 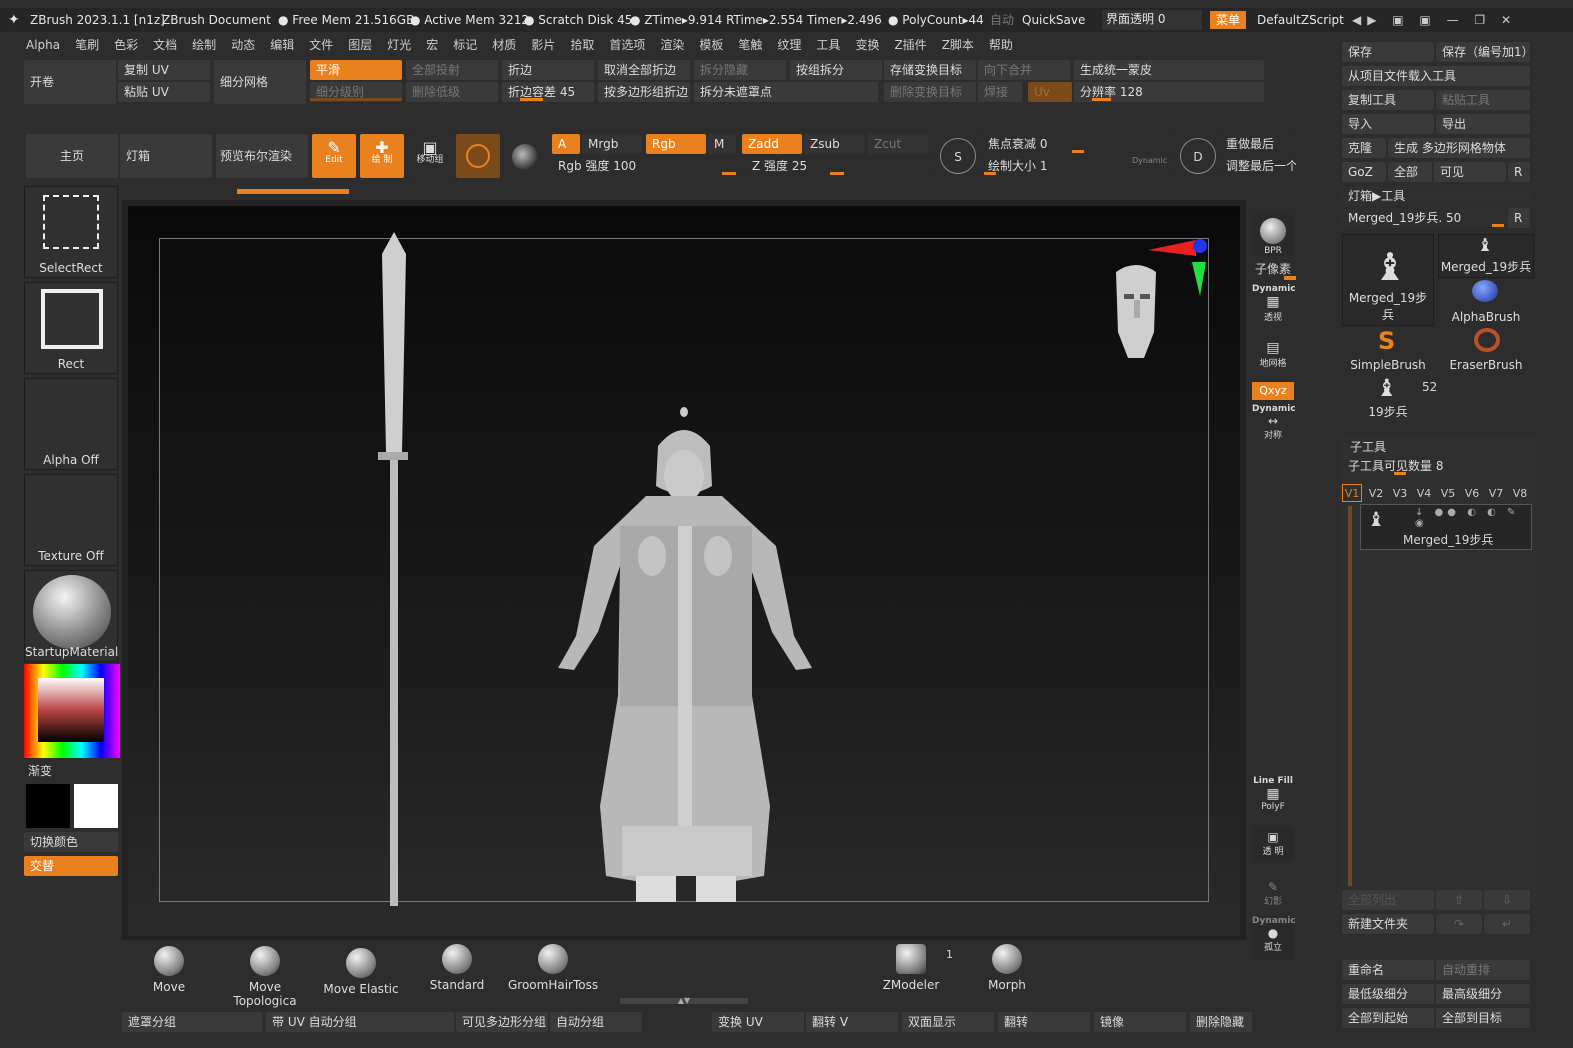 I want to click on menu-item: 标记, so click(x=465, y=45).